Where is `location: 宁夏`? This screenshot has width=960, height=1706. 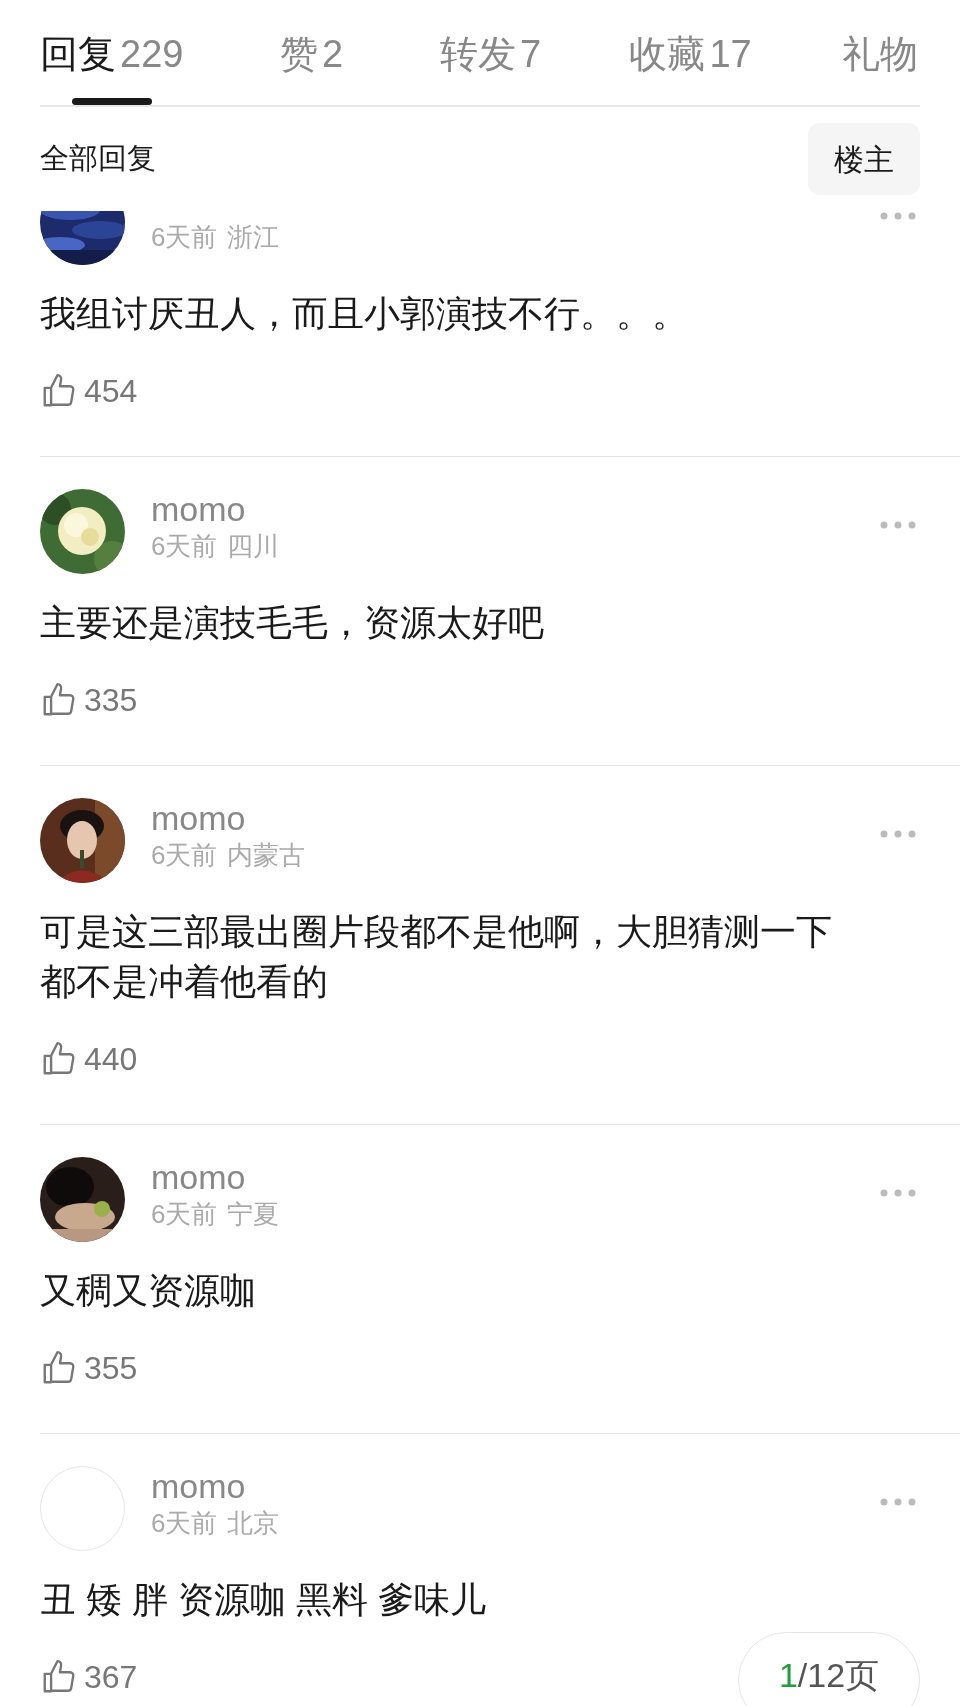
location: 宁夏 is located at coordinates (253, 1214).